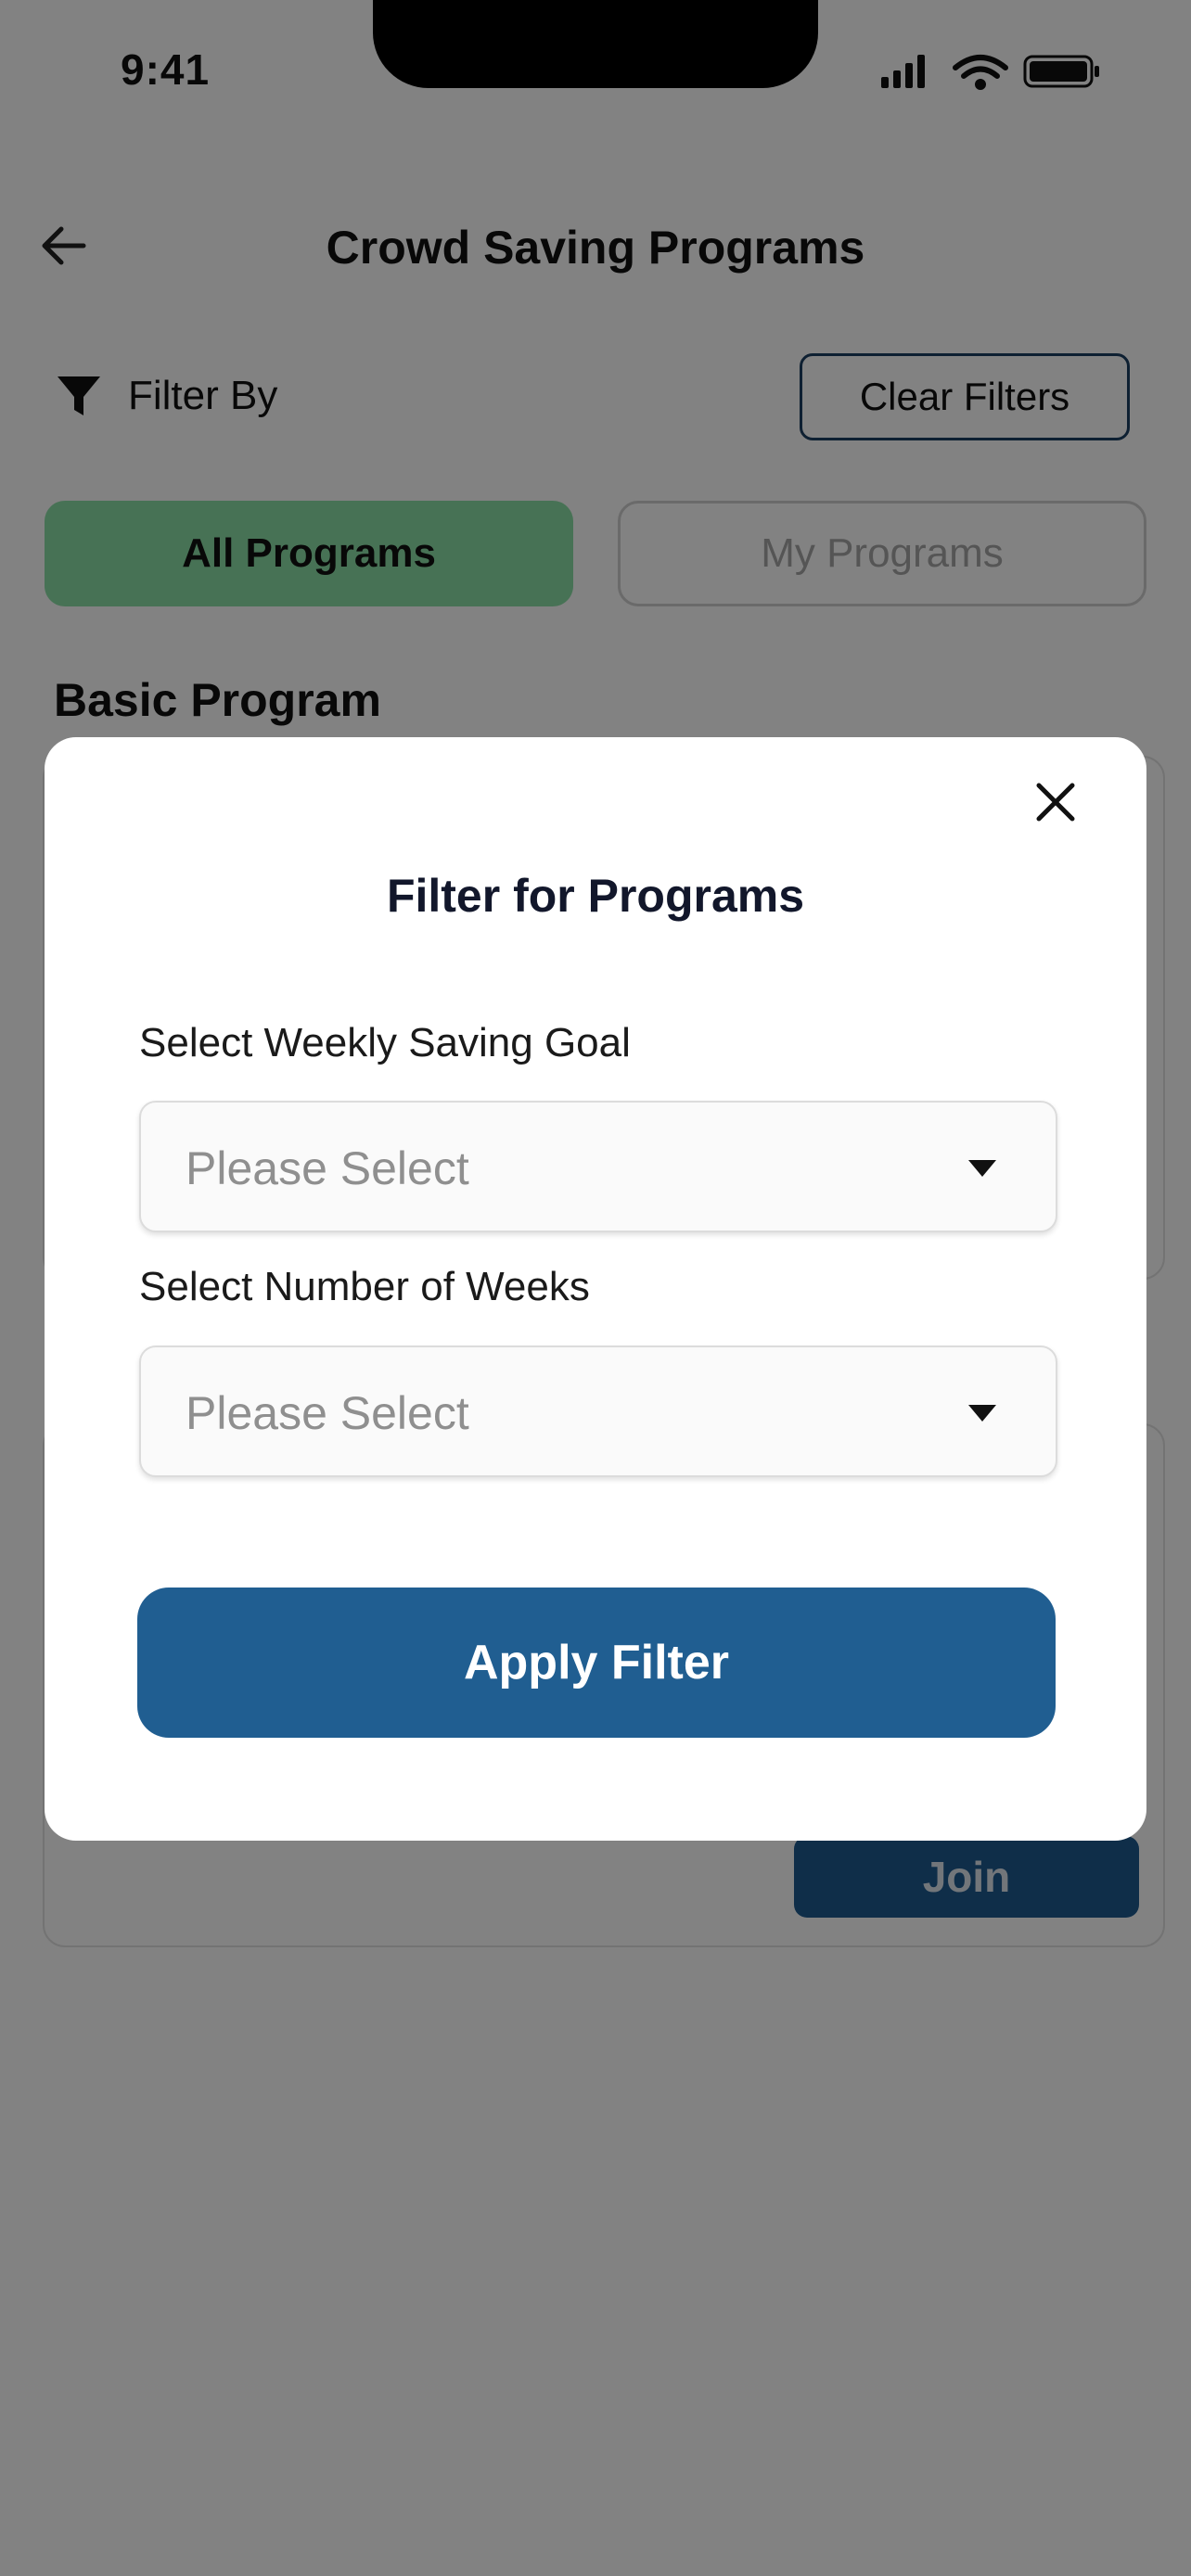  I want to click on weekly-goal-value: Please Select, so click(327, 1168).